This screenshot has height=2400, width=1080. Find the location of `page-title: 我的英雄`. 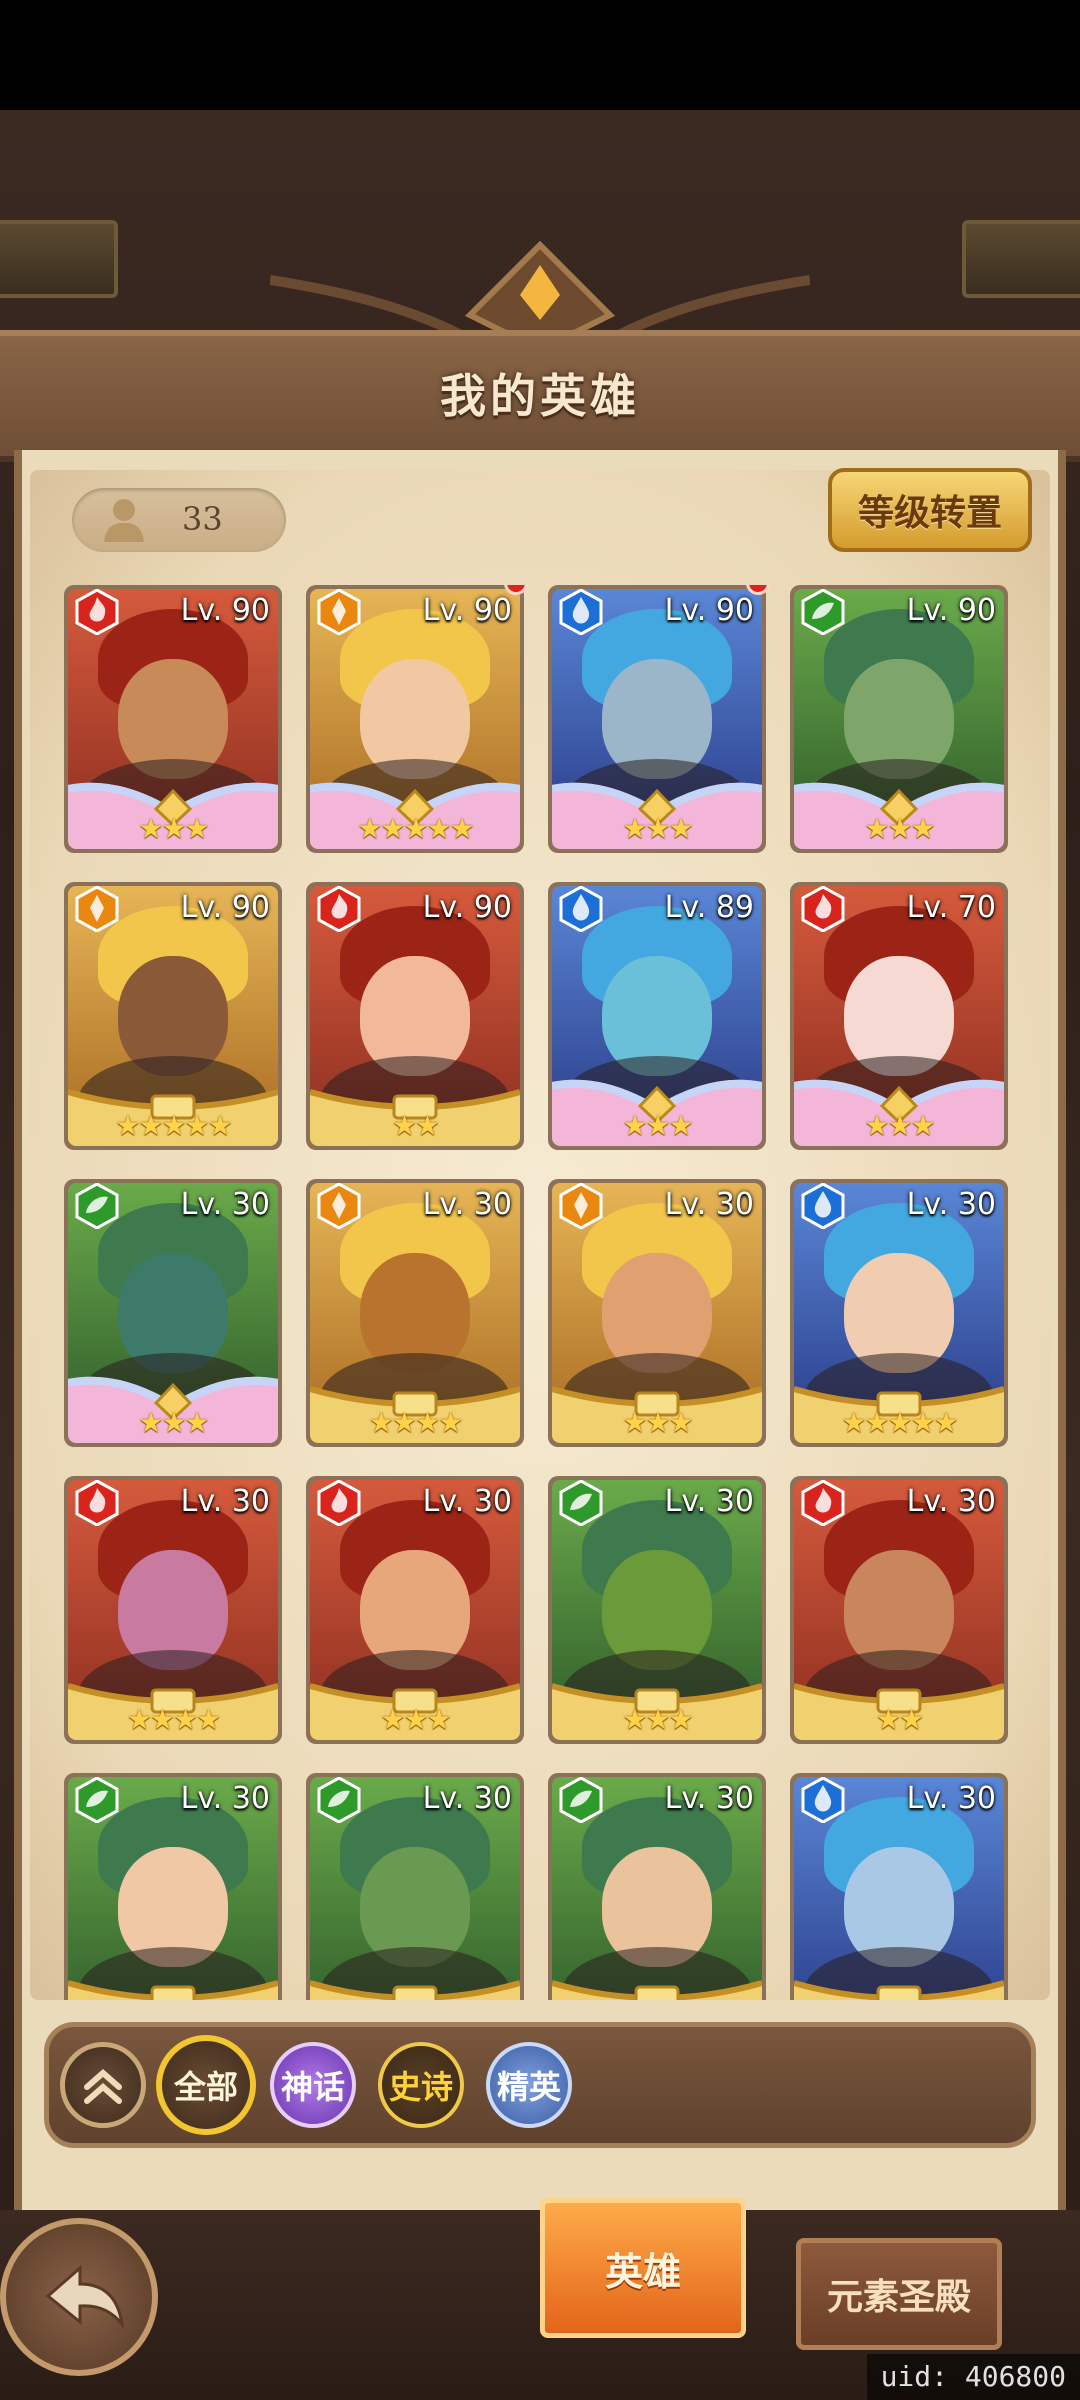

page-title: 我的英雄 is located at coordinates (540, 396).